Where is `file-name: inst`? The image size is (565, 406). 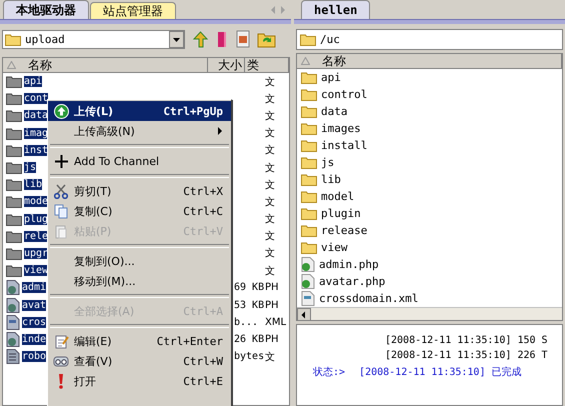 file-name: inst is located at coordinates (36, 150).